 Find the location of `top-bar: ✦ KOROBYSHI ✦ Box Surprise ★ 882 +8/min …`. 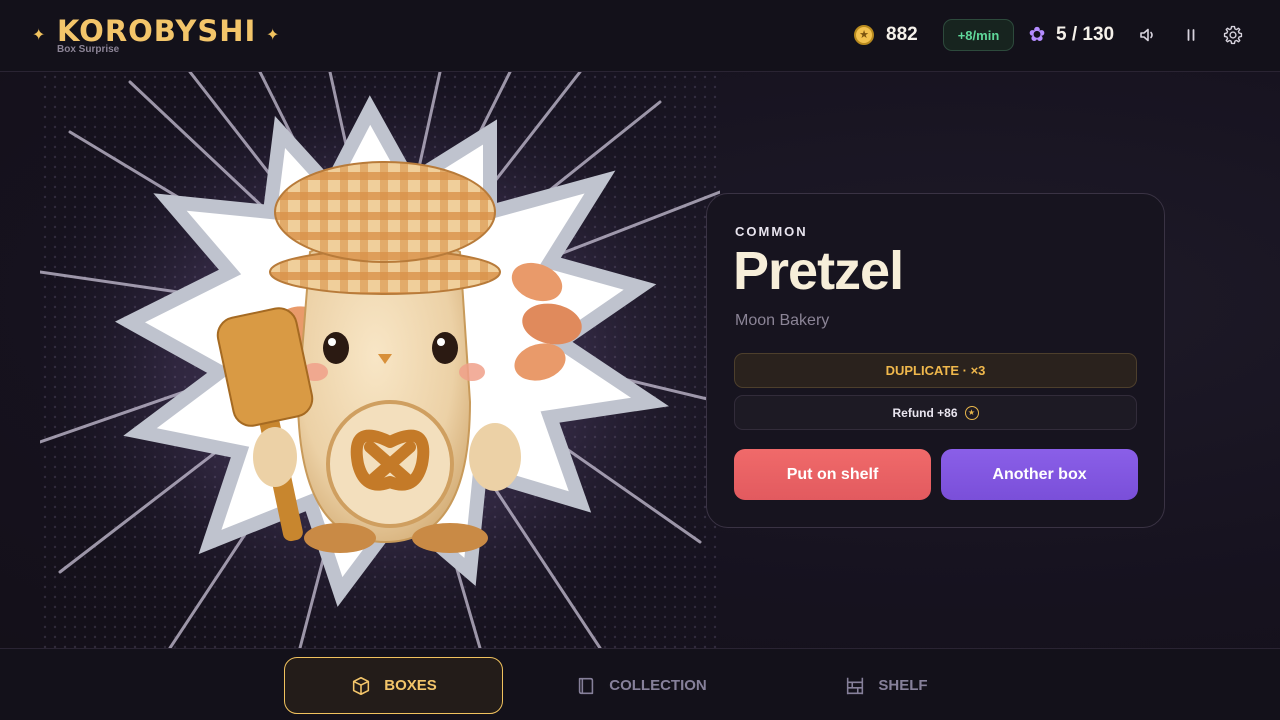

top-bar: ✦ KOROBYSHI ✦ Box Surprise ★ 882 +8/min … is located at coordinates (640, 36).